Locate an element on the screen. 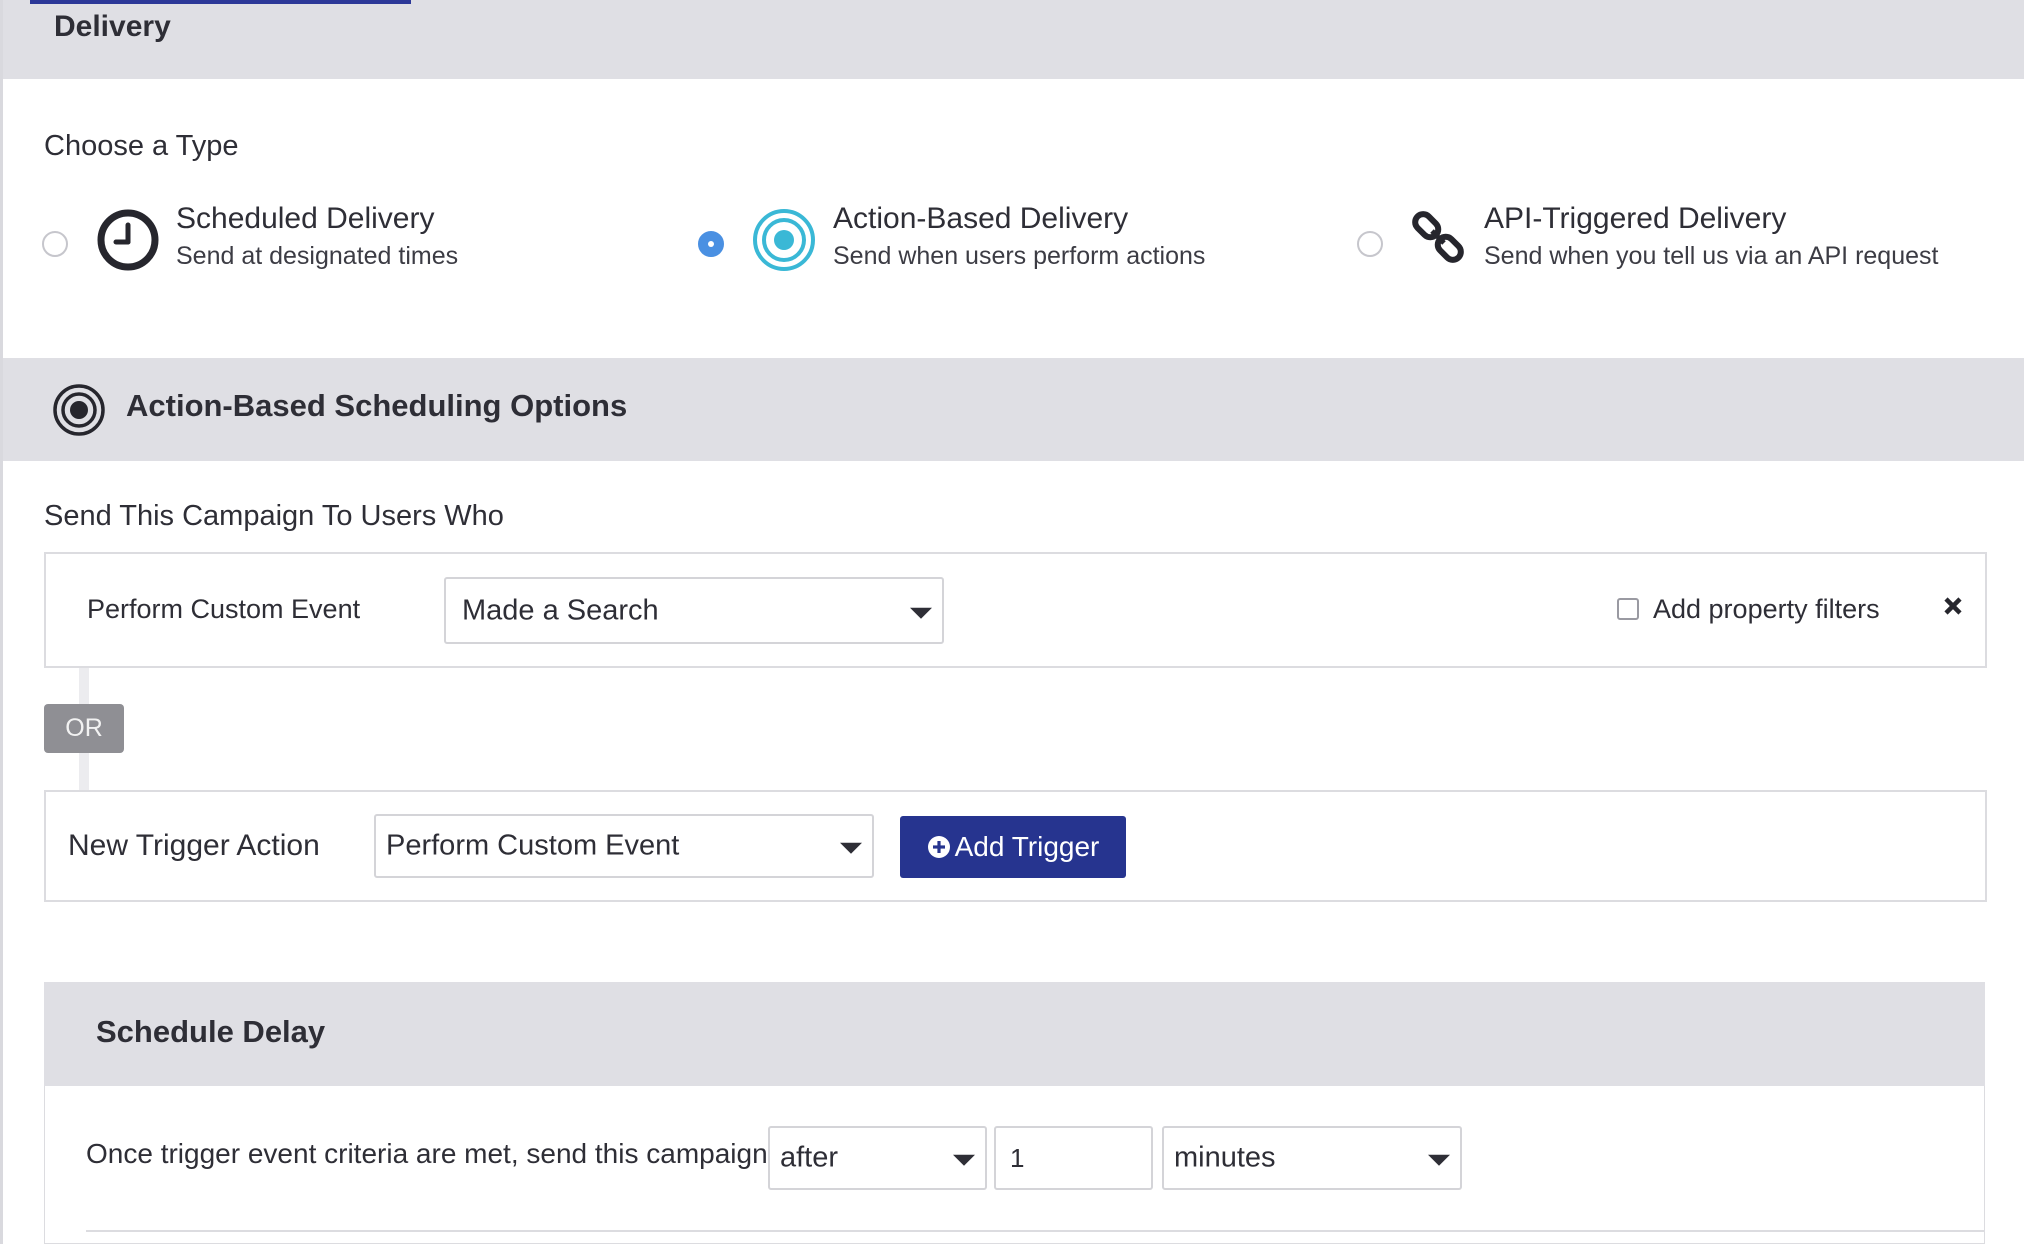 The image size is (2024, 1244). close-icon is located at coordinates (1953, 605).